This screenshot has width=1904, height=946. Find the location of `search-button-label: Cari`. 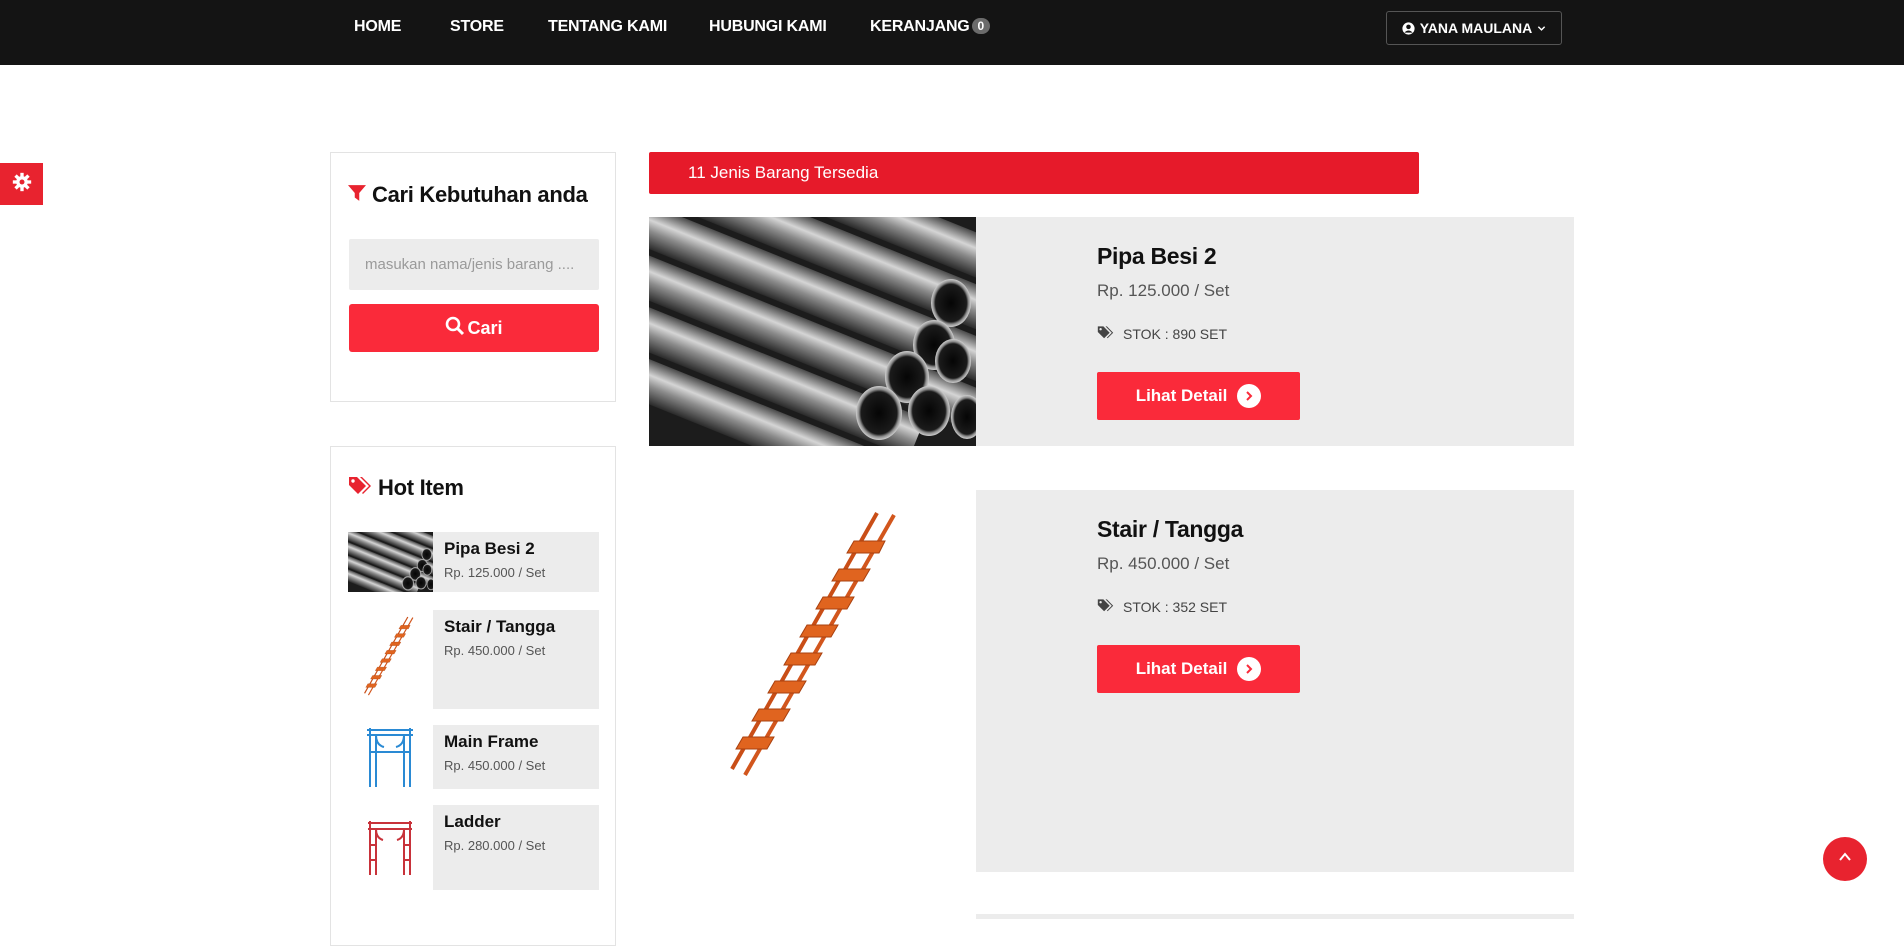

search-button-label: Cari is located at coordinates (485, 327).